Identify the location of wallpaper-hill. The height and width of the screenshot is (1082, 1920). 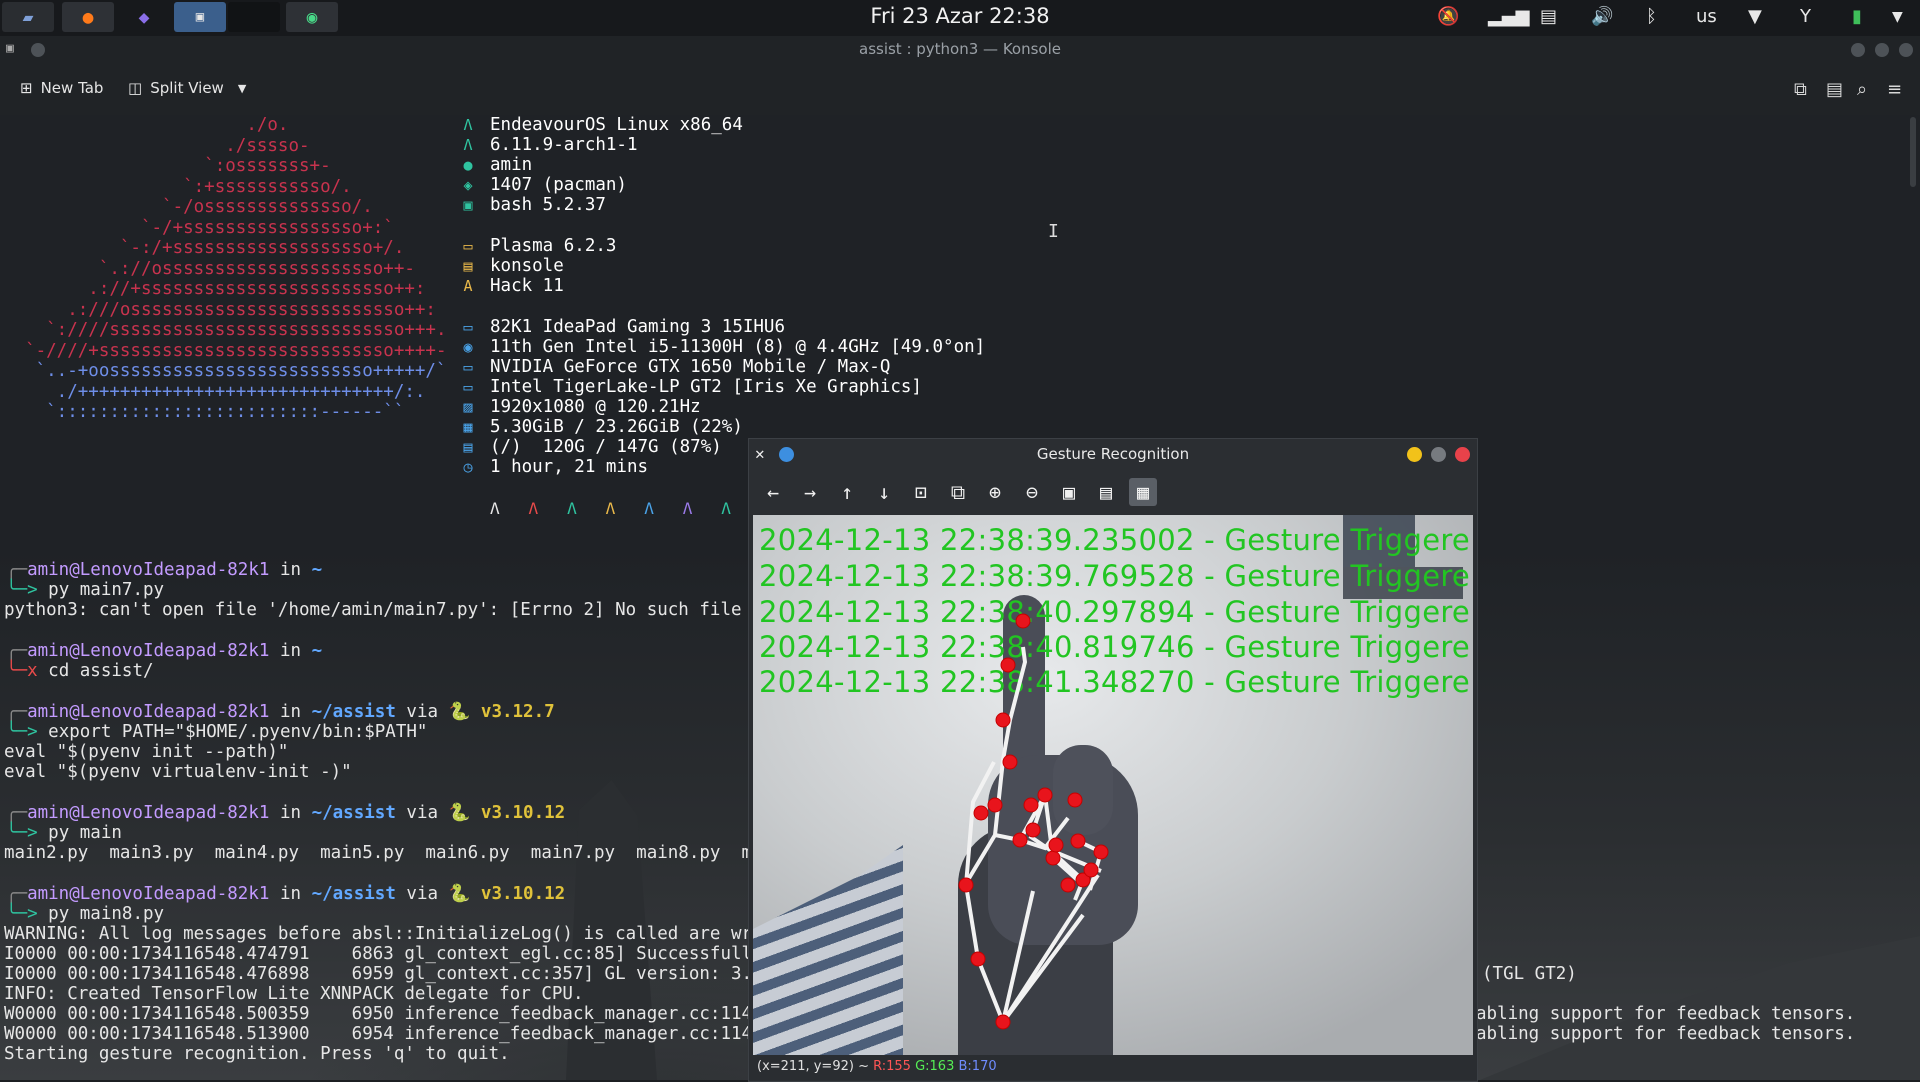
(1700, 1008).